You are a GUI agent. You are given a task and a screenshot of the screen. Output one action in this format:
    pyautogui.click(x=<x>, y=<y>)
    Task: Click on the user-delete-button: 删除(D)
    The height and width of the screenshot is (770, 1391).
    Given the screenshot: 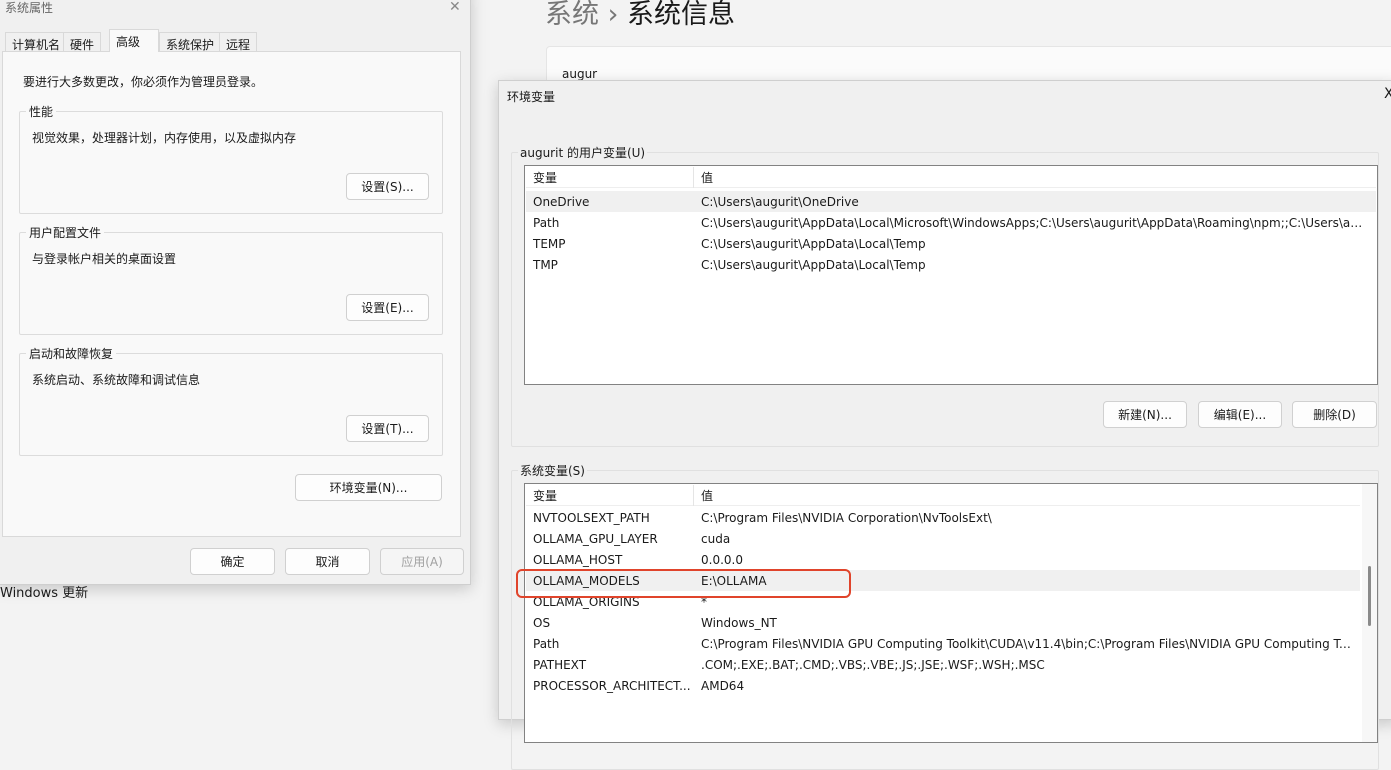 What is the action you would take?
    pyautogui.click(x=1334, y=414)
    